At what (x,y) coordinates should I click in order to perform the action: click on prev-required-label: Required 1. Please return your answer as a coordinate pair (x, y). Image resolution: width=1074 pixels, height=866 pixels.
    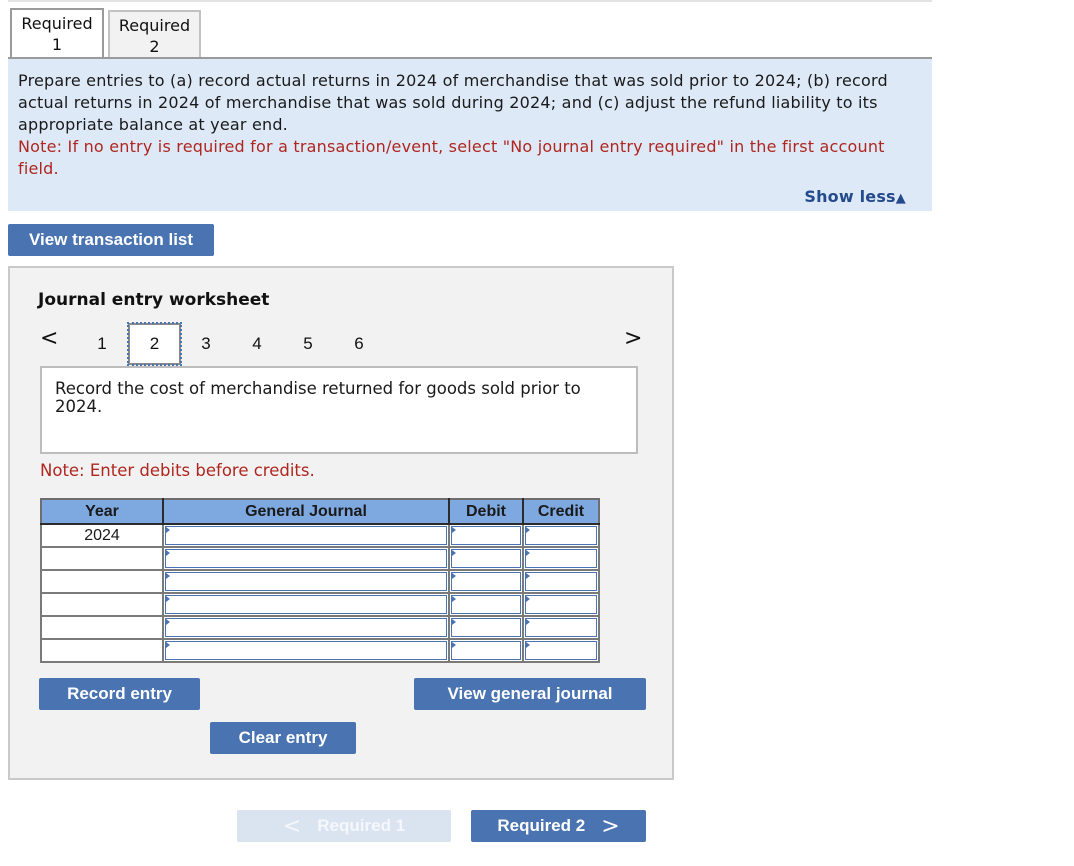
    Looking at the image, I should click on (361, 825).